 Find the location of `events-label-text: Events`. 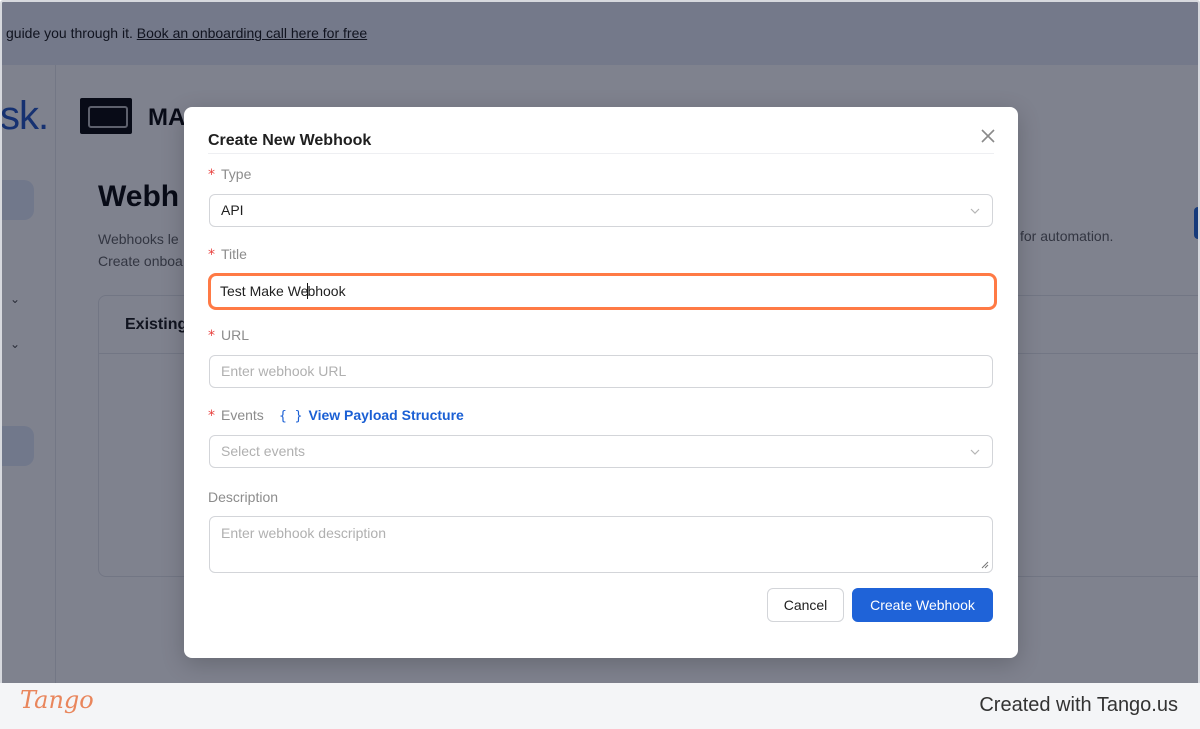

events-label-text: Events is located at coordinates (242, 415).